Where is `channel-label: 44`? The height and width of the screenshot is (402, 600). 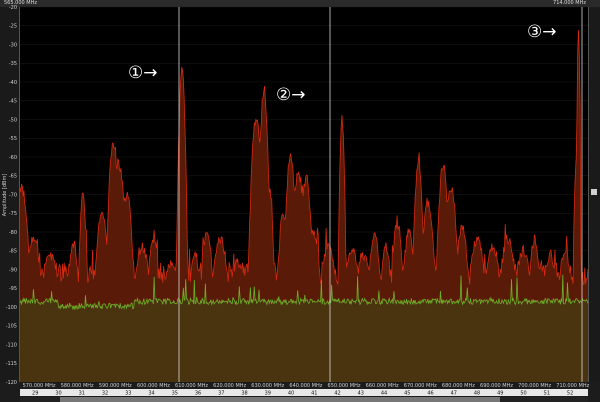
channel-label: 44 is located at coordinates (384, 394).